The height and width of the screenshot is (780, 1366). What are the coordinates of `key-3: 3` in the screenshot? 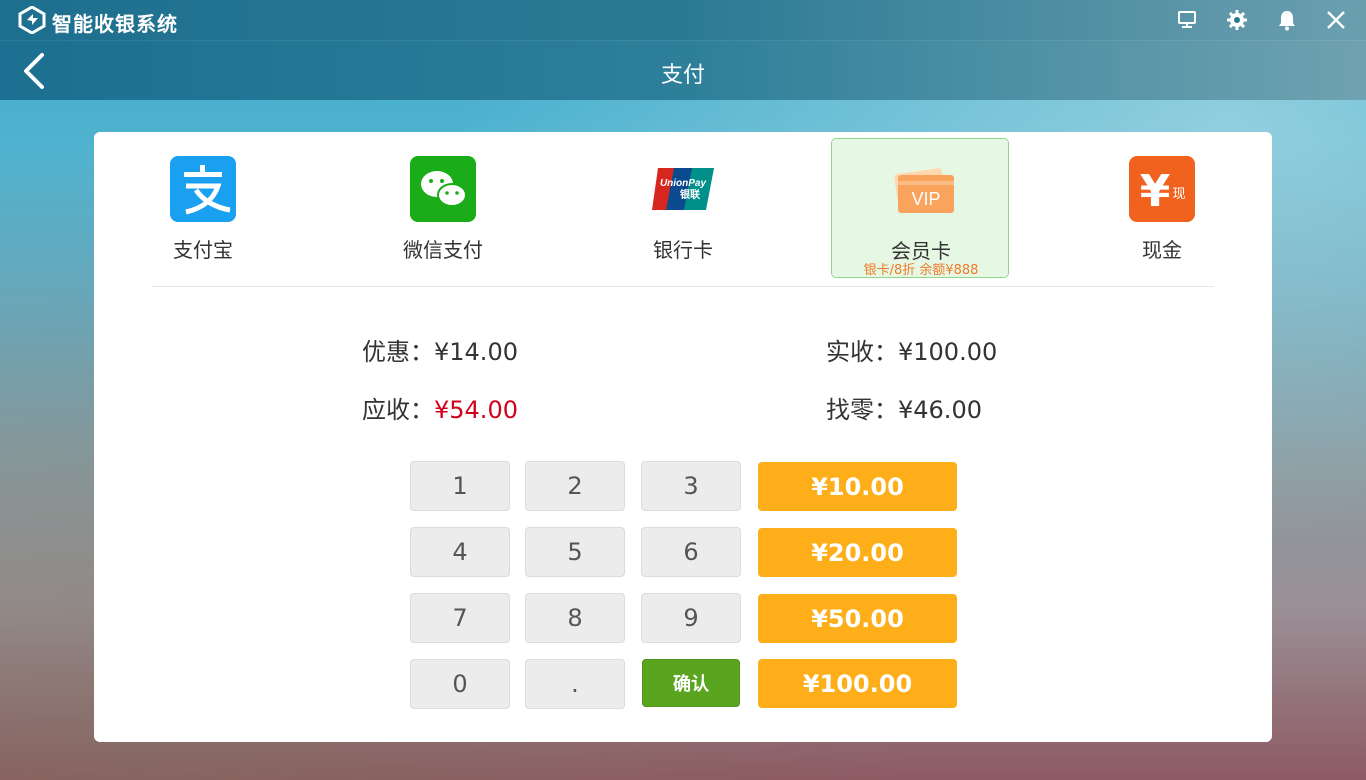 It's located at (691, 486).